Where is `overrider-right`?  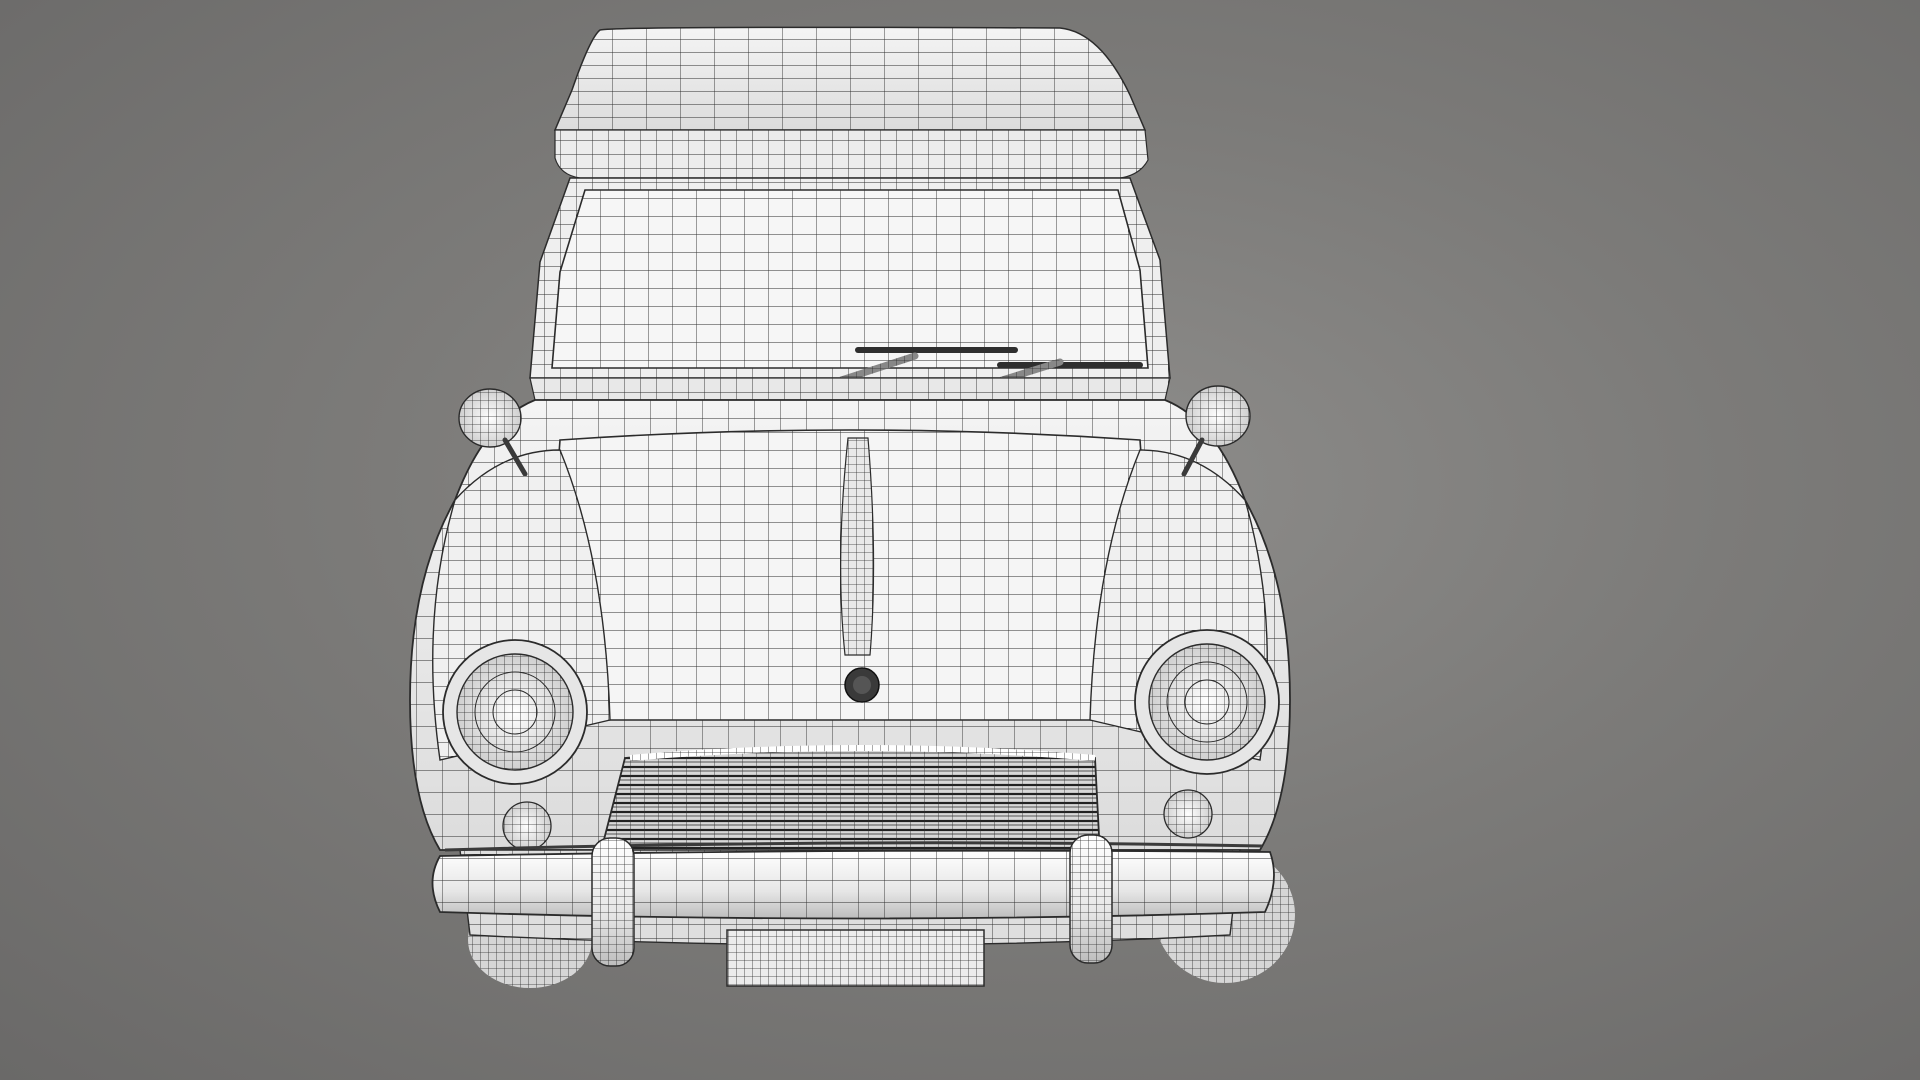 overrider-right is located at coordinates (1091, 899).